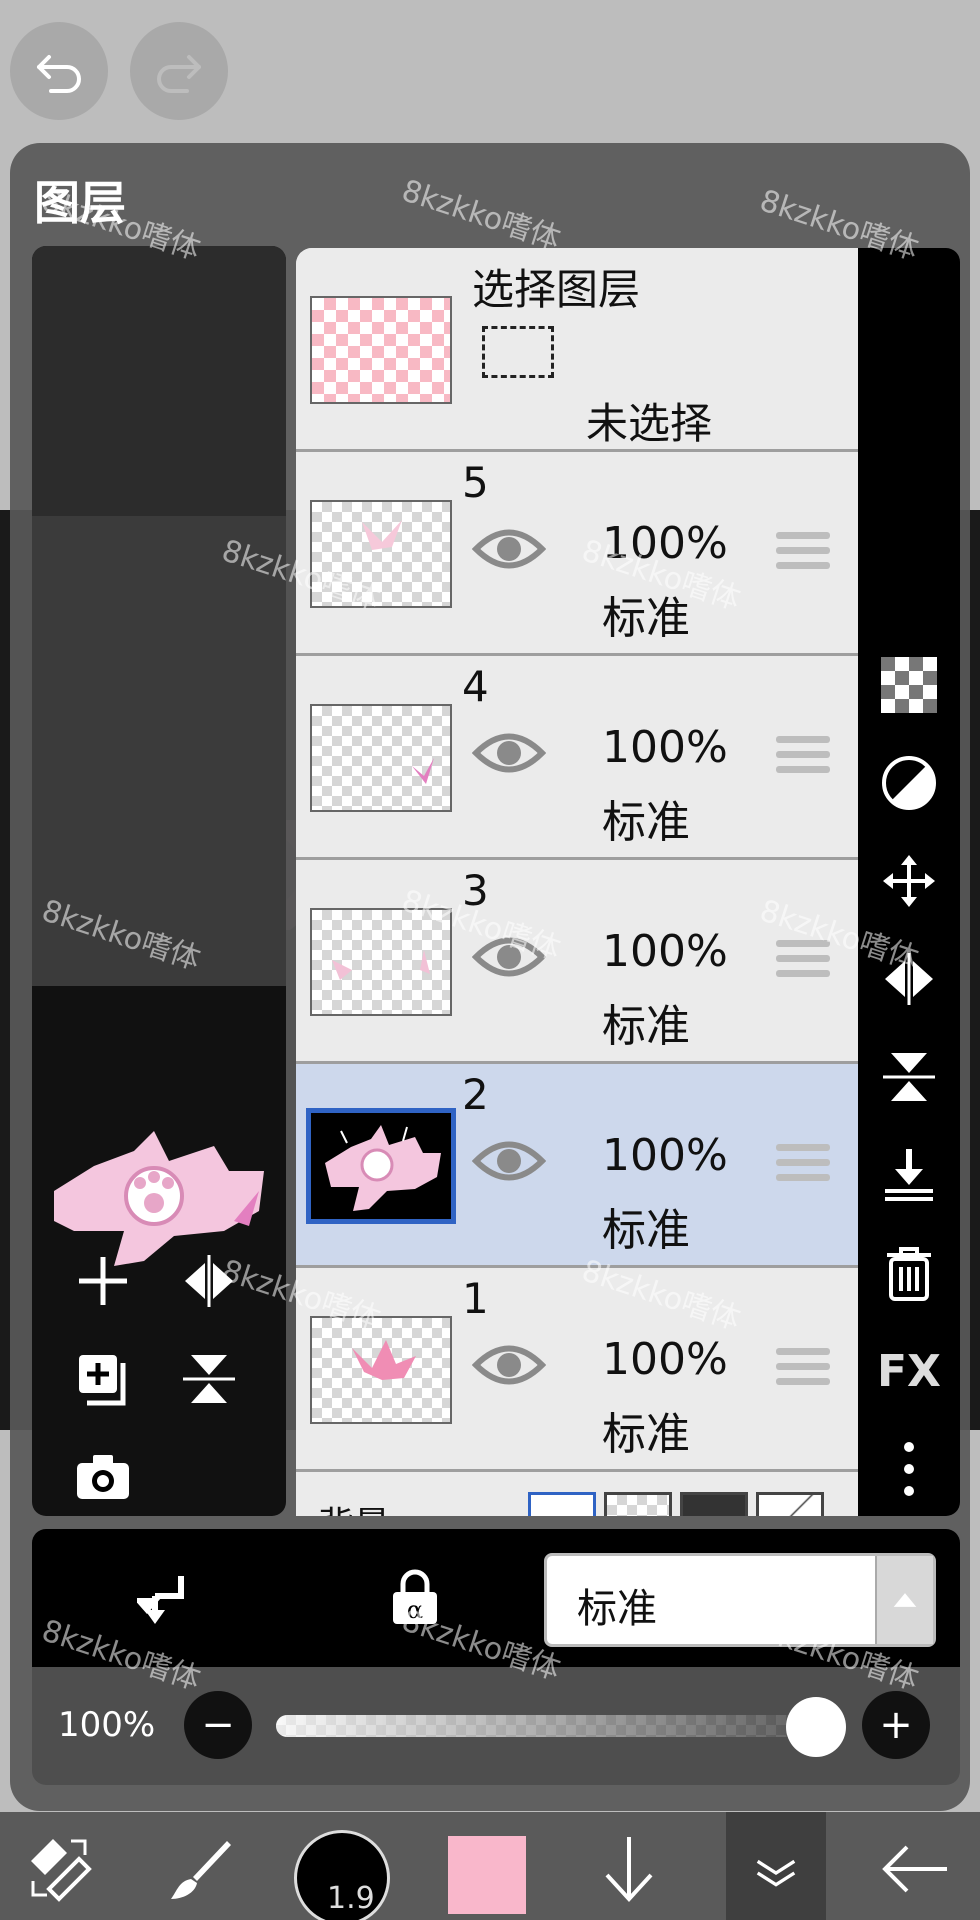  I want to click on flip-horizontal-button, so click(209, 1281).